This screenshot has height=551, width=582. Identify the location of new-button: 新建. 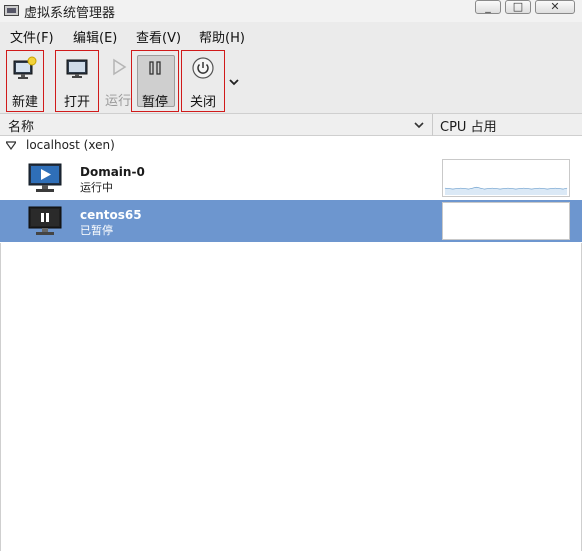
(25, 81).